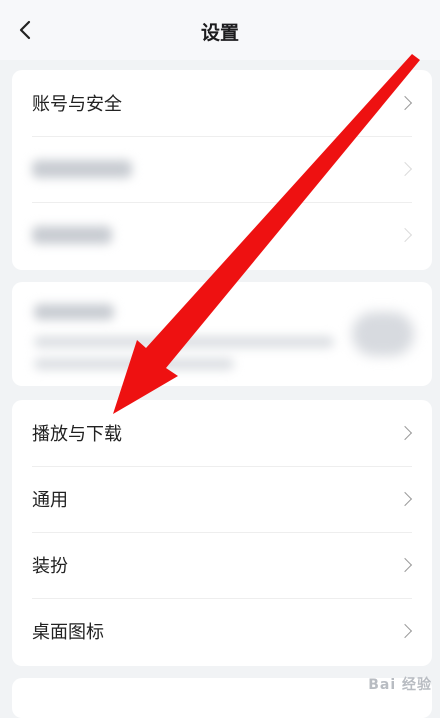 This screenshot has height=718, width=440. What do you see at coordinates (400, 685) in the screenshot?
I see `watermark-logo: Bai 经验` at bounding box center [400, 685].